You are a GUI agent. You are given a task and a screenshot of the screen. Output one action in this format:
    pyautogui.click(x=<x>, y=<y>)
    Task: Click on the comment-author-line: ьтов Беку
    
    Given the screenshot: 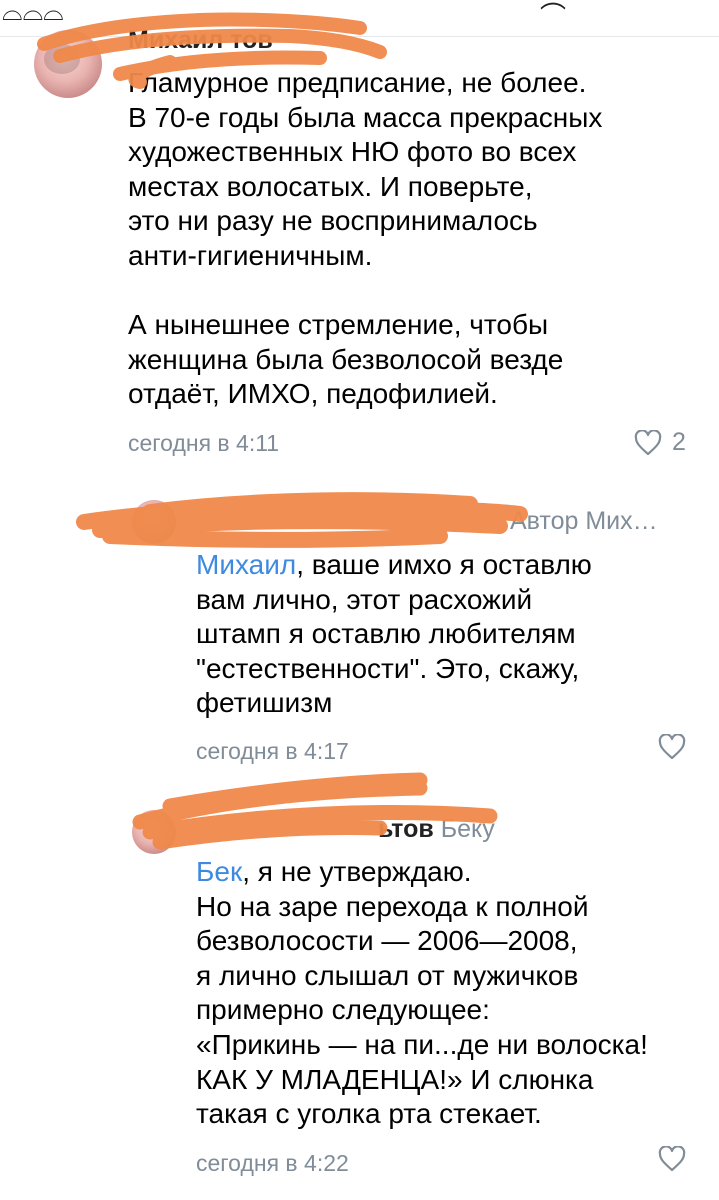 What is the action you would take?
    pyautogui.click(x=436, y=829)
    